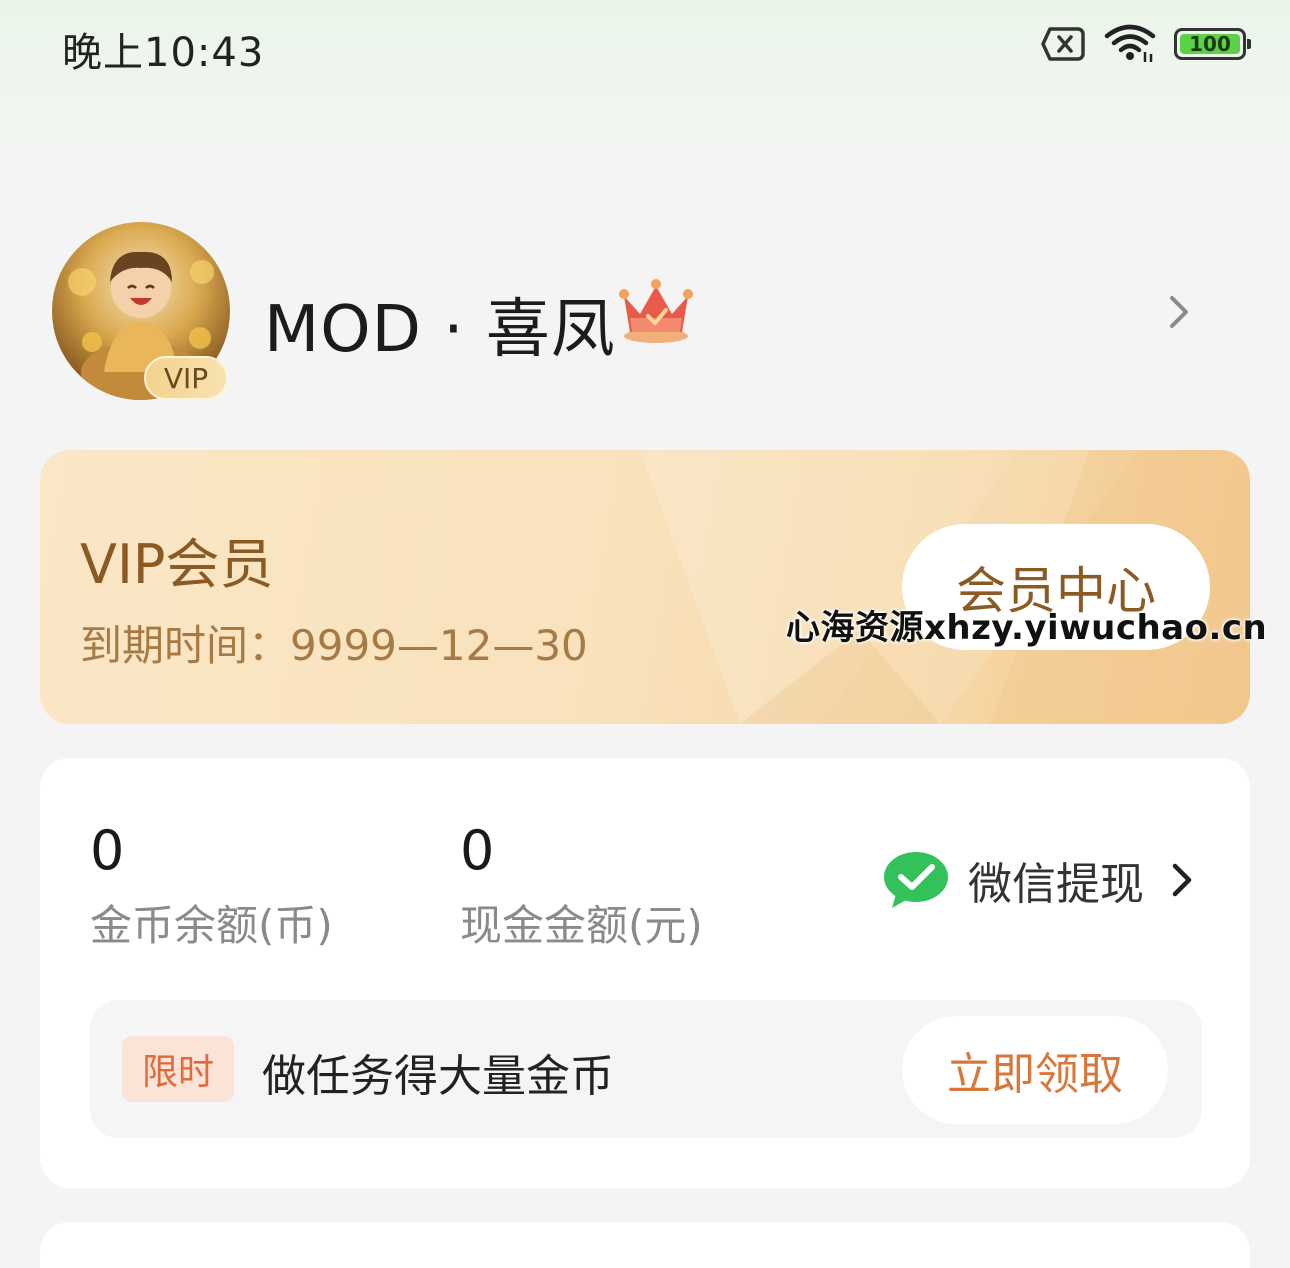 The image size is (1290, 1268). What do you see at coordinates (1130, 44) in the screenshot?
I see `wifi-icon` at bounding box center [1130, 44].